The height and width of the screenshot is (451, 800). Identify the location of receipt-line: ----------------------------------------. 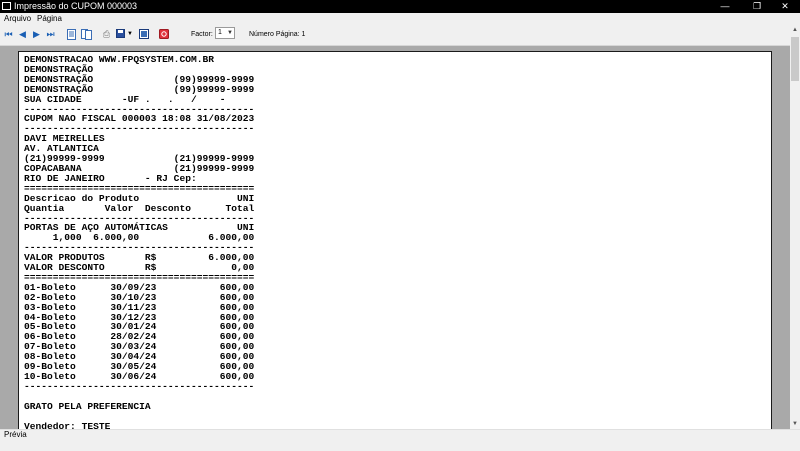
(139, 386).